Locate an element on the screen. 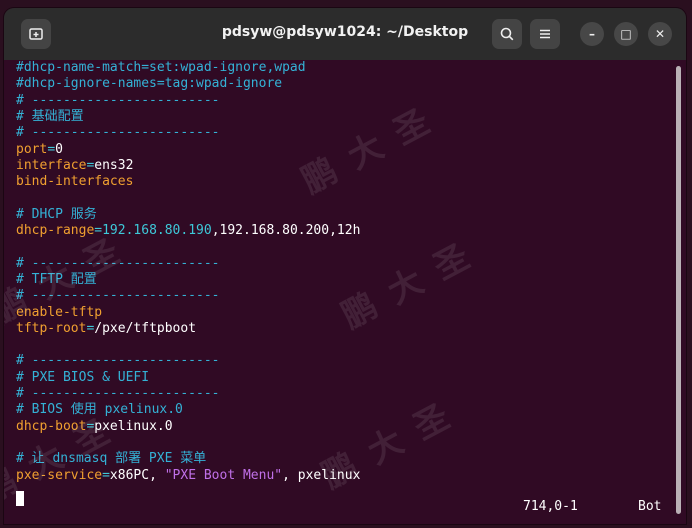 This screenshot has width=692, height=528. text-line: bind-interfaces is located at coordinates (74, 182).